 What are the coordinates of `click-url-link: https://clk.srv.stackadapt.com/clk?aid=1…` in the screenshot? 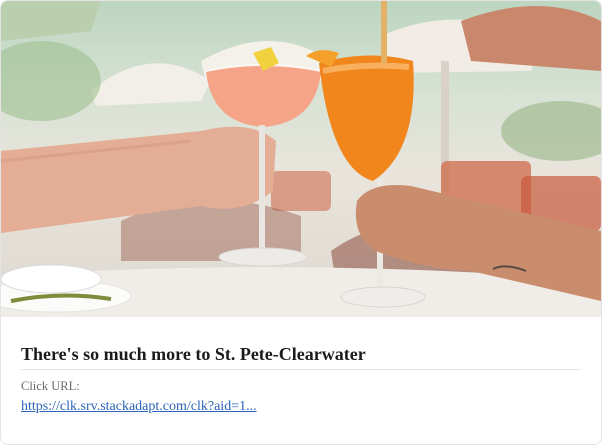 It's located at (139, 407).